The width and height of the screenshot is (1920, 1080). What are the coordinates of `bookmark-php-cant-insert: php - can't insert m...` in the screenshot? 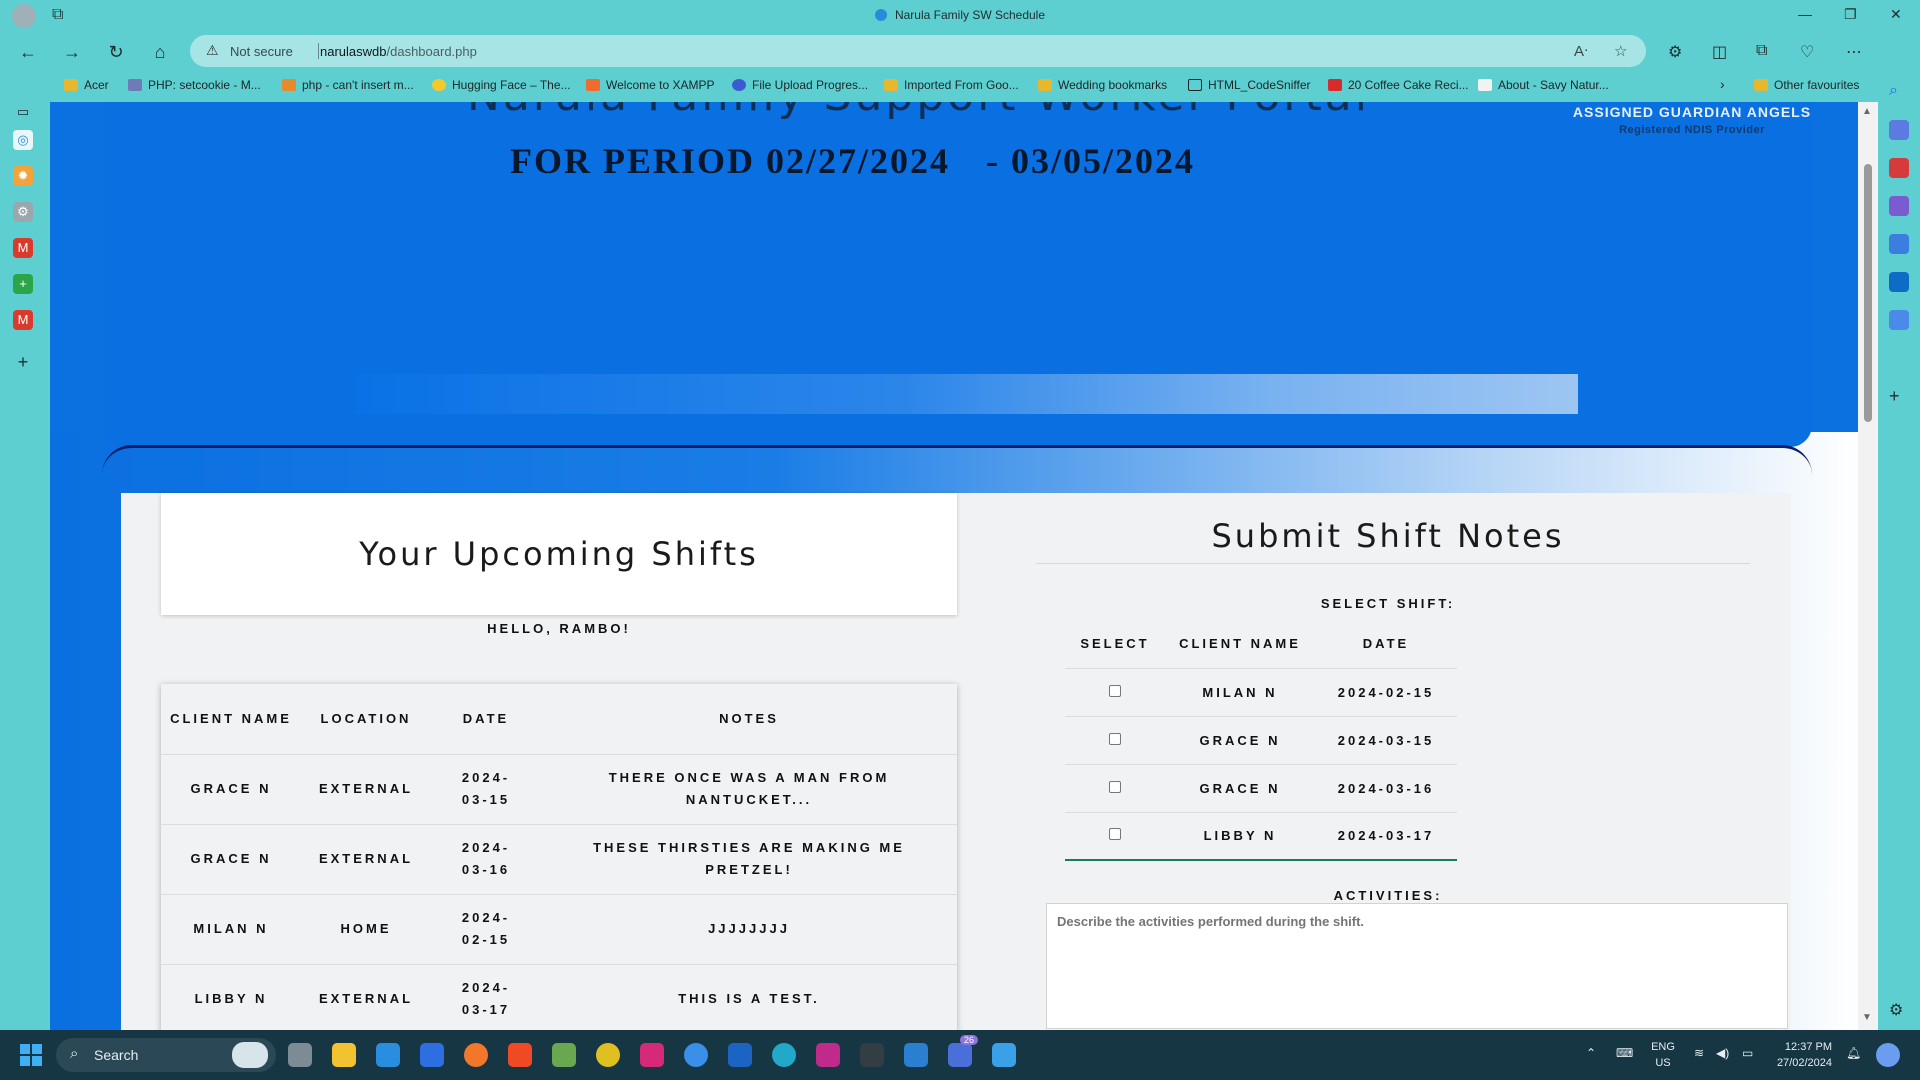 It's located at (348, 85).